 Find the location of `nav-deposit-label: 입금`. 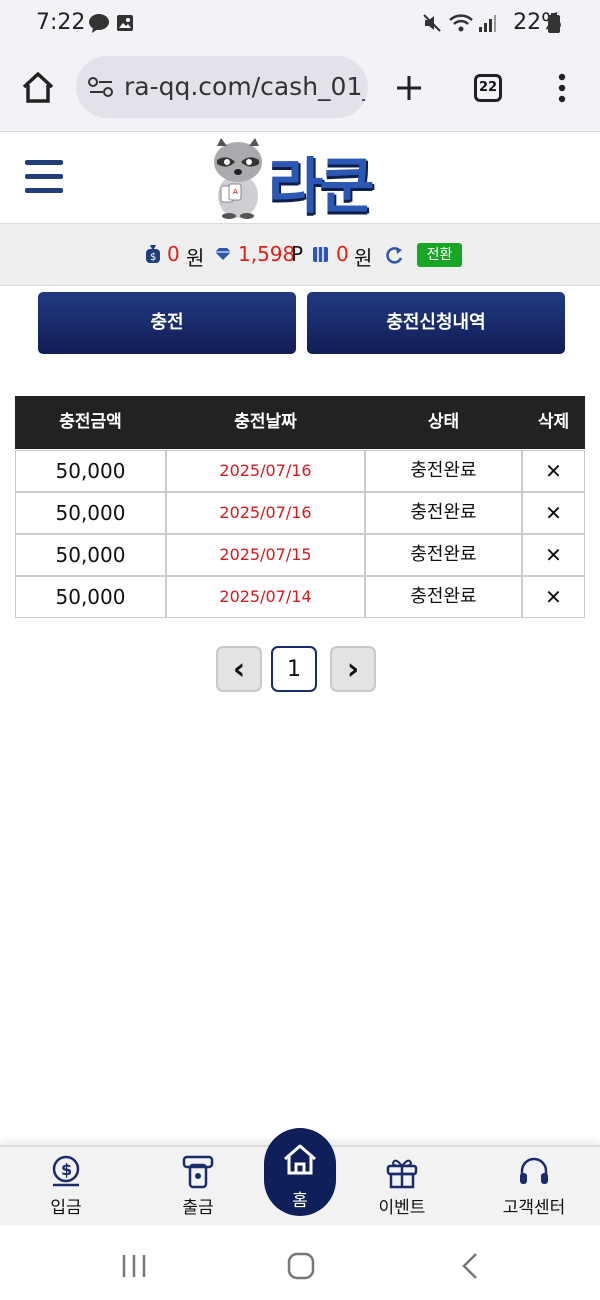

nav-deposit-label: 입금 is located at coordinates (66, 1208).